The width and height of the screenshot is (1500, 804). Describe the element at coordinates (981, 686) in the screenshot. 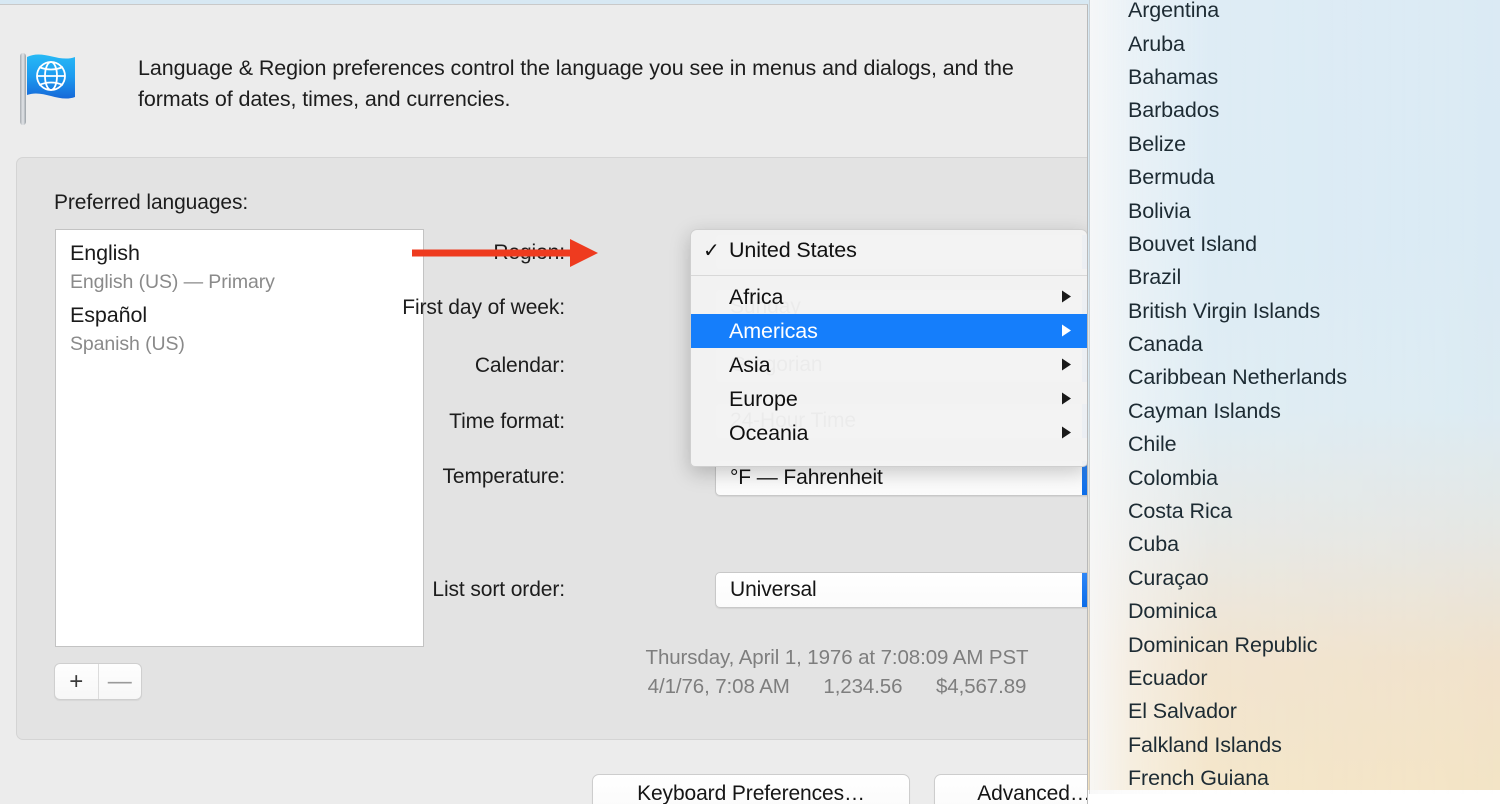

I see `sample-currency: $4,567.89` at that location.